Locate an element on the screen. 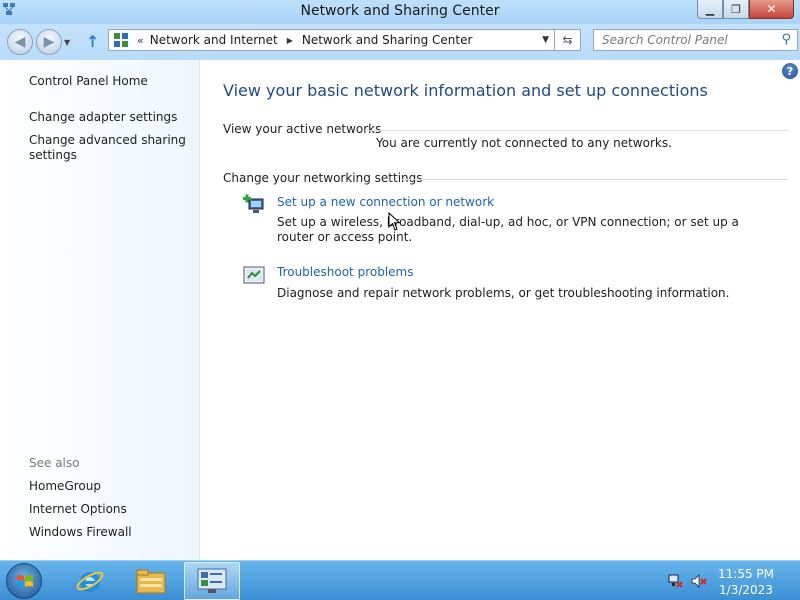 Image resolution: width=800 pixels, height=600 pixels. address-dropdown-icon: ▼ is located at coordinates (545, 40).